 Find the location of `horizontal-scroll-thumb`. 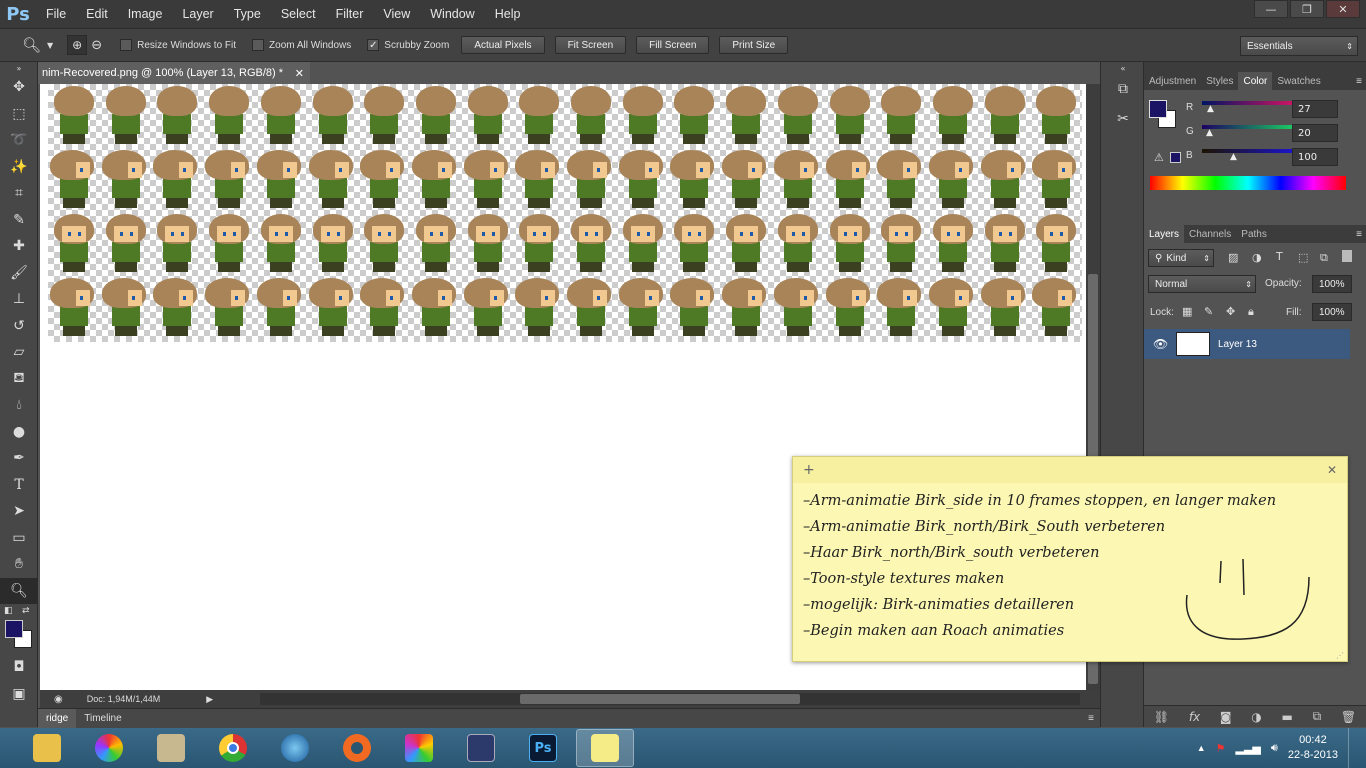

horizontal-scroll-thumb is located at coordinates (660, 699).